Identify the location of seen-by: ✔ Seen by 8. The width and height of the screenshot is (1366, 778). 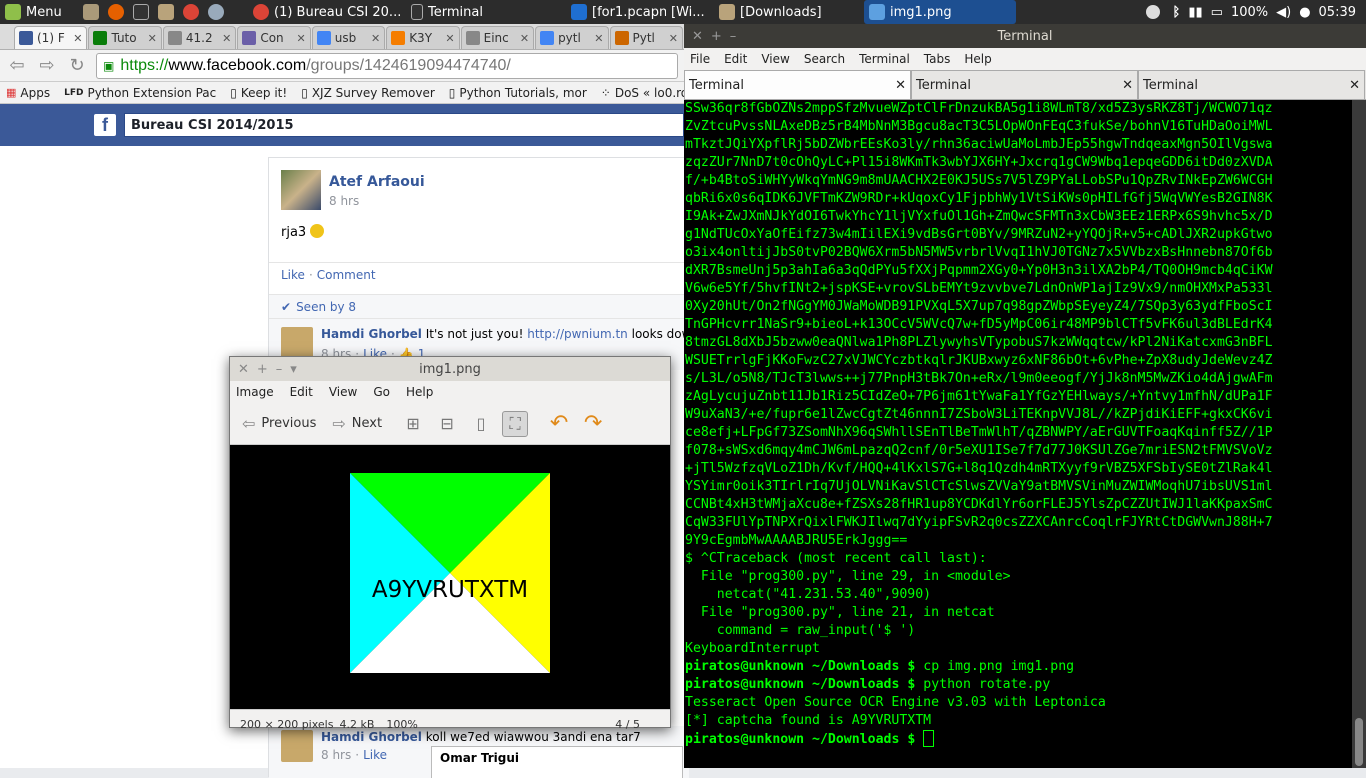
(478, 306).